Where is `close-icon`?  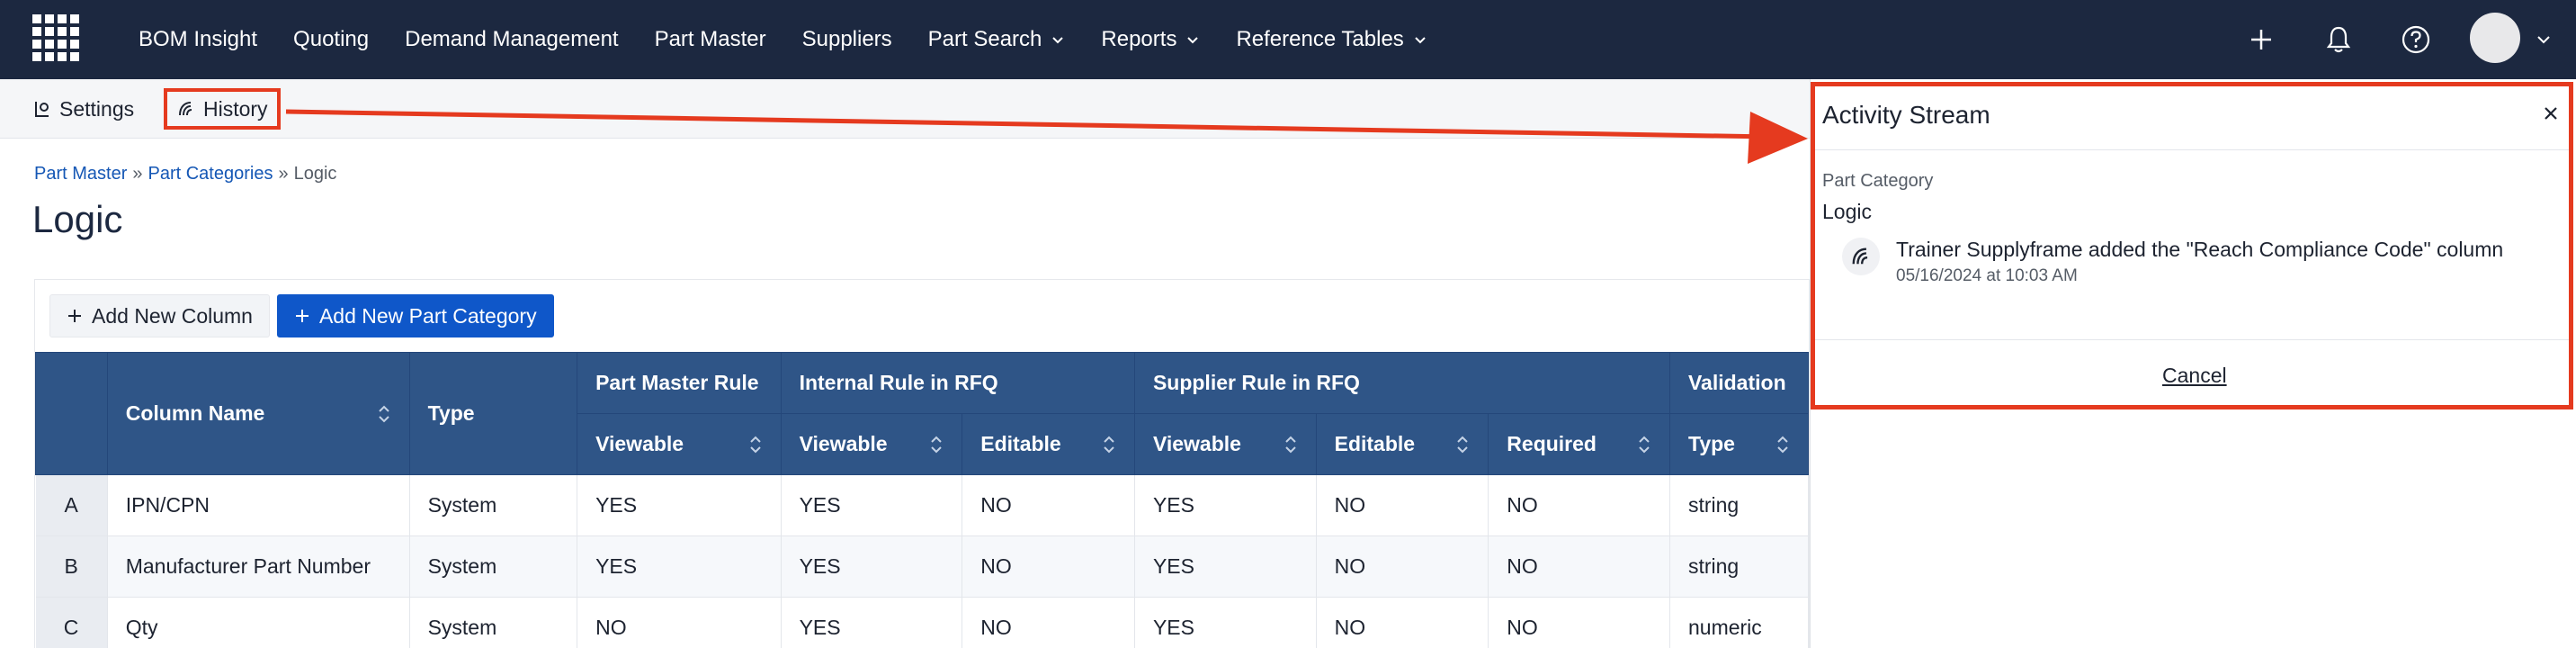 close-icon is located at coordinates (2551, 113).